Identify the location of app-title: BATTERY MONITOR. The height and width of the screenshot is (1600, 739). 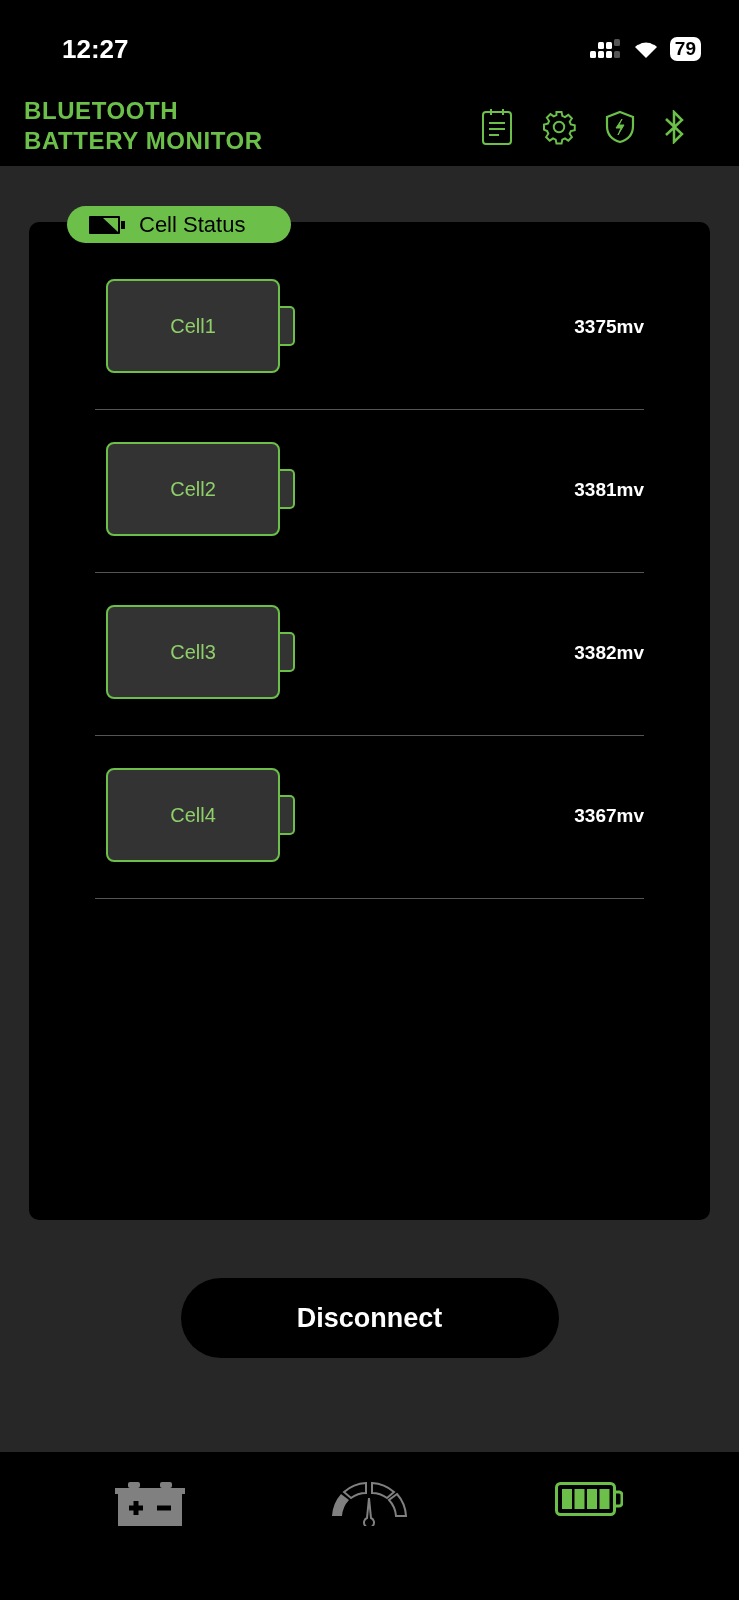
(143, 141).